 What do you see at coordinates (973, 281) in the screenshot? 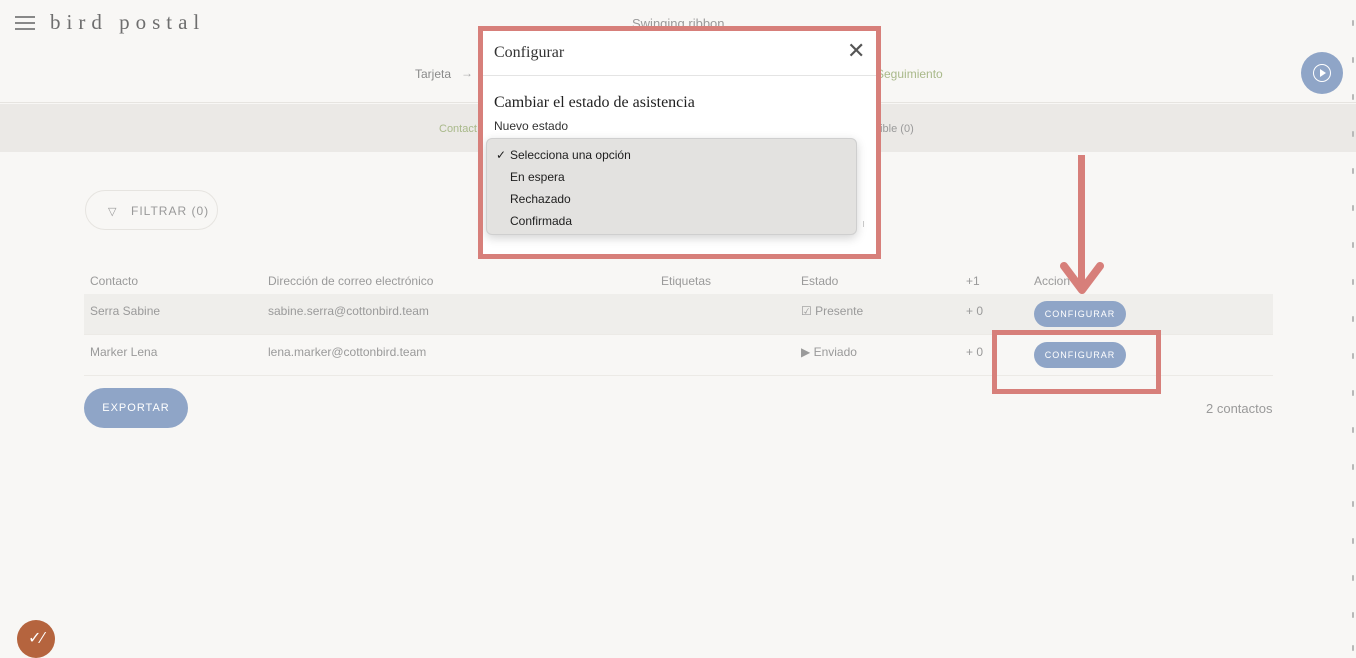
I see `header-plus: +1` at bounding box center [973, 281].